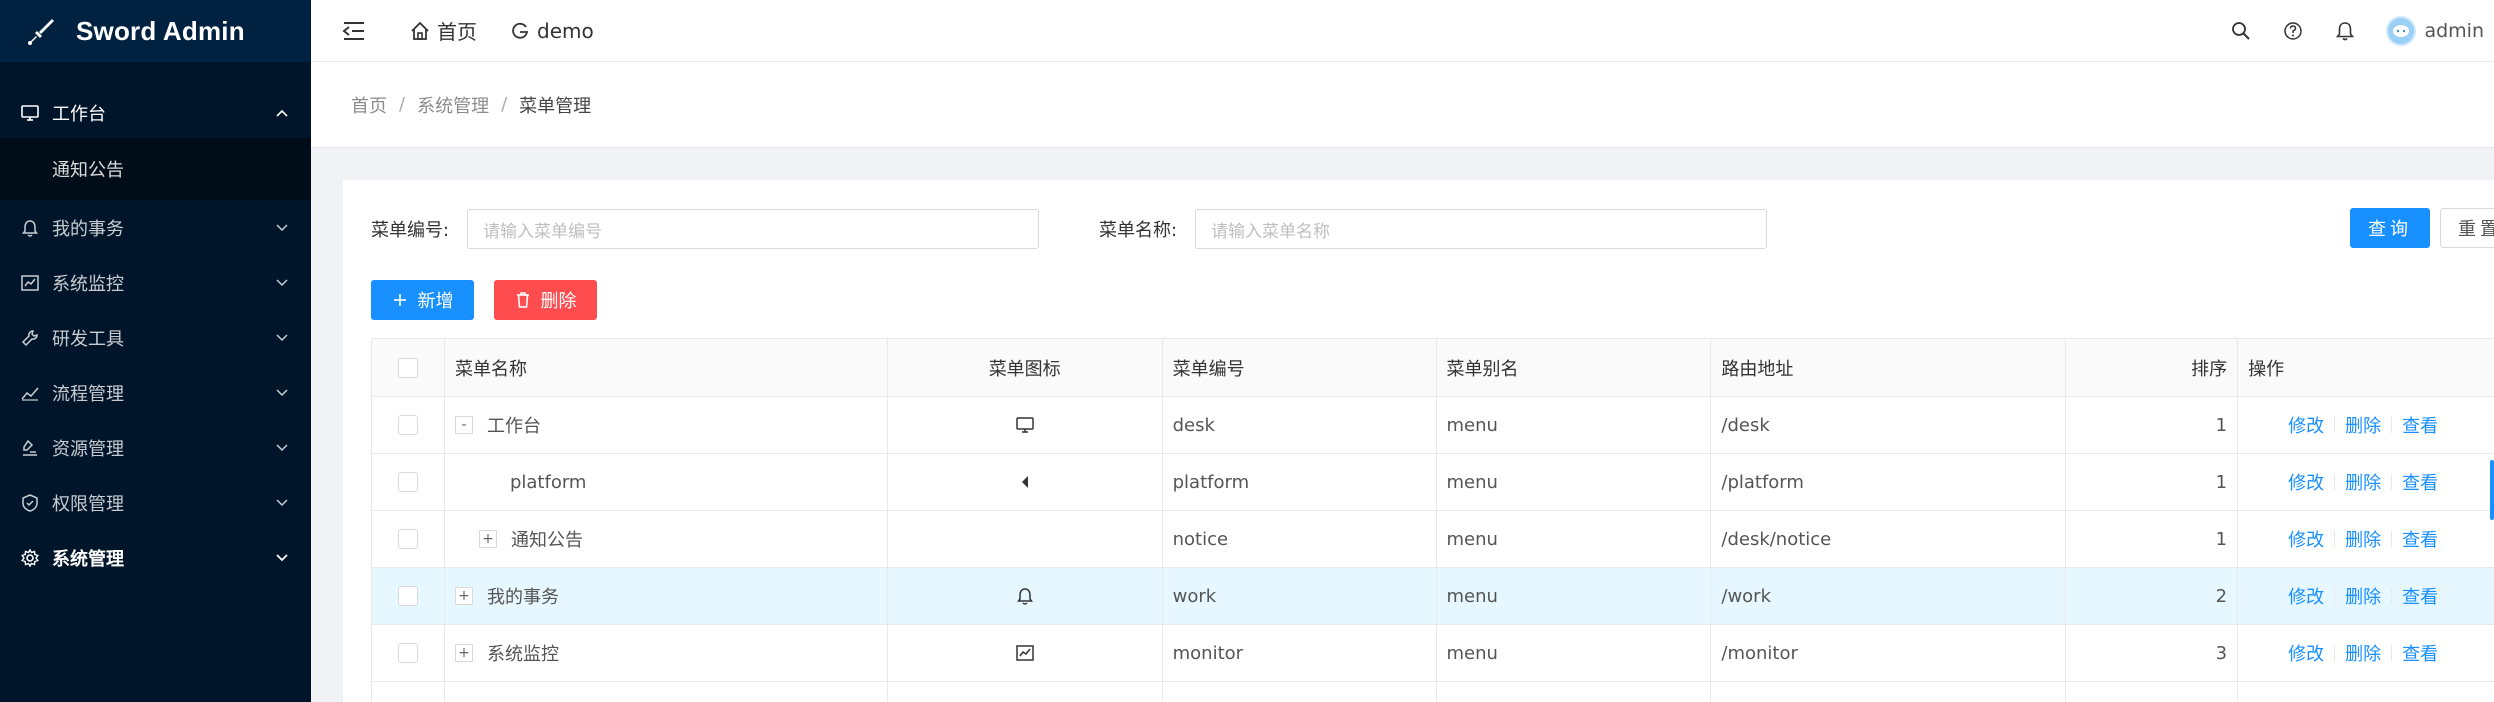 The width and height of the screenshot is (2494, 702). What do you see at coordinates (41, 31) in the screenshot?
I see `sword-icon` at bounding box center [41, 31].